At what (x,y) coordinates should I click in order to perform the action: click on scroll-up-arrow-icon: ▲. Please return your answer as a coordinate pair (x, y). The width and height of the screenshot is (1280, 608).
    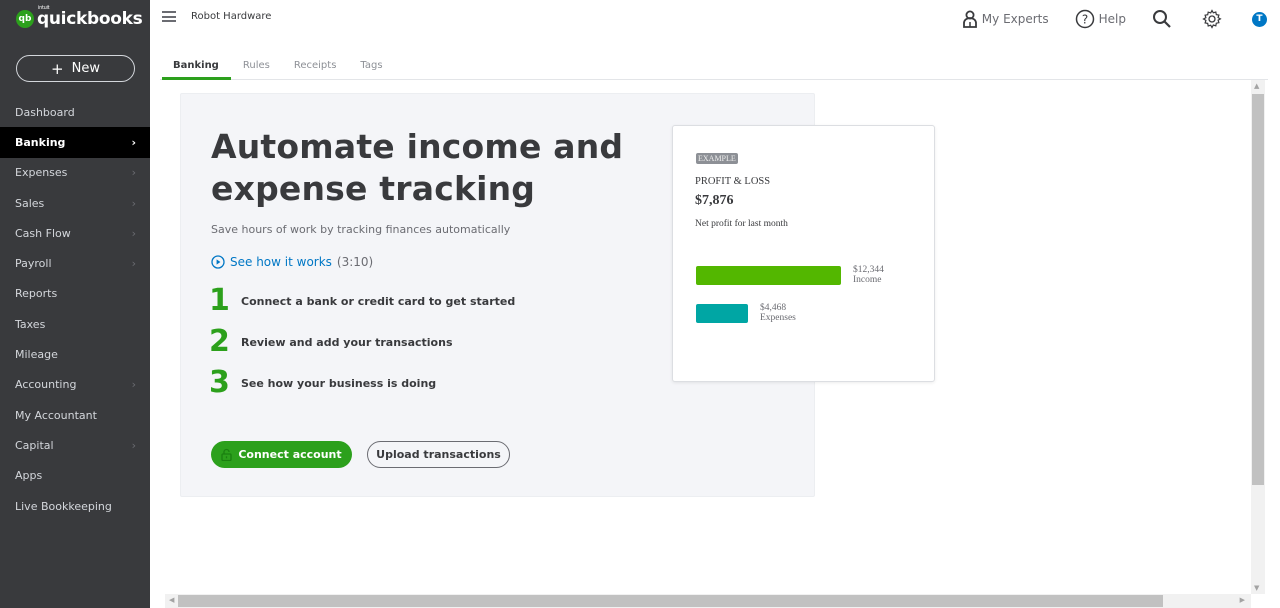
    Looking at the image, I should click on (1256, 86).